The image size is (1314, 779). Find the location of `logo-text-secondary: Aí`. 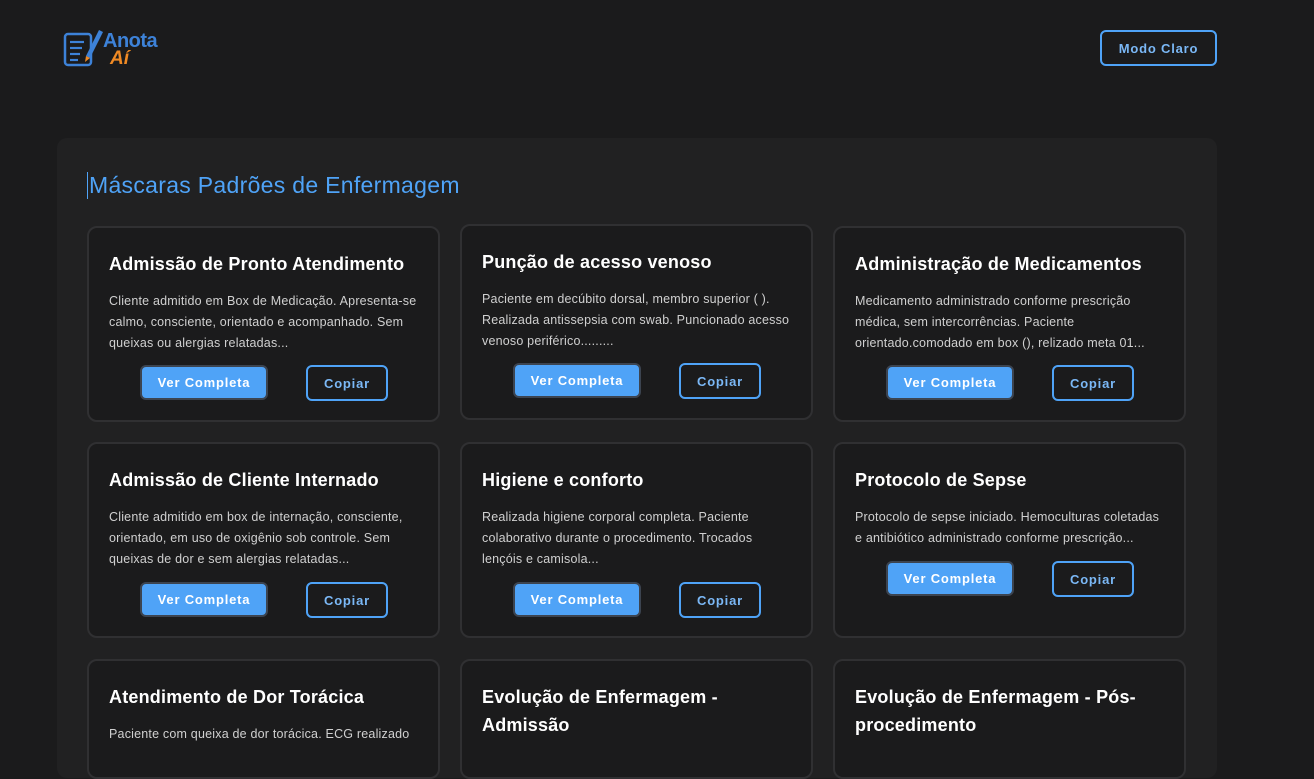

logo-text-secondary: Aí is located at coordinates (119, 58).